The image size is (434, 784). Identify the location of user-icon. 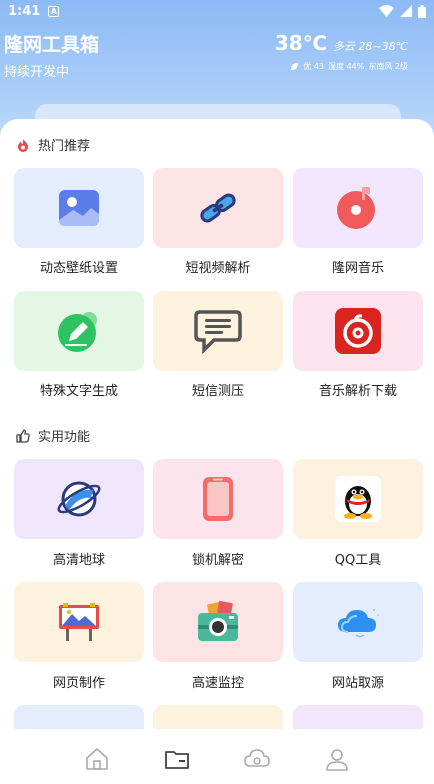
(337, 759).